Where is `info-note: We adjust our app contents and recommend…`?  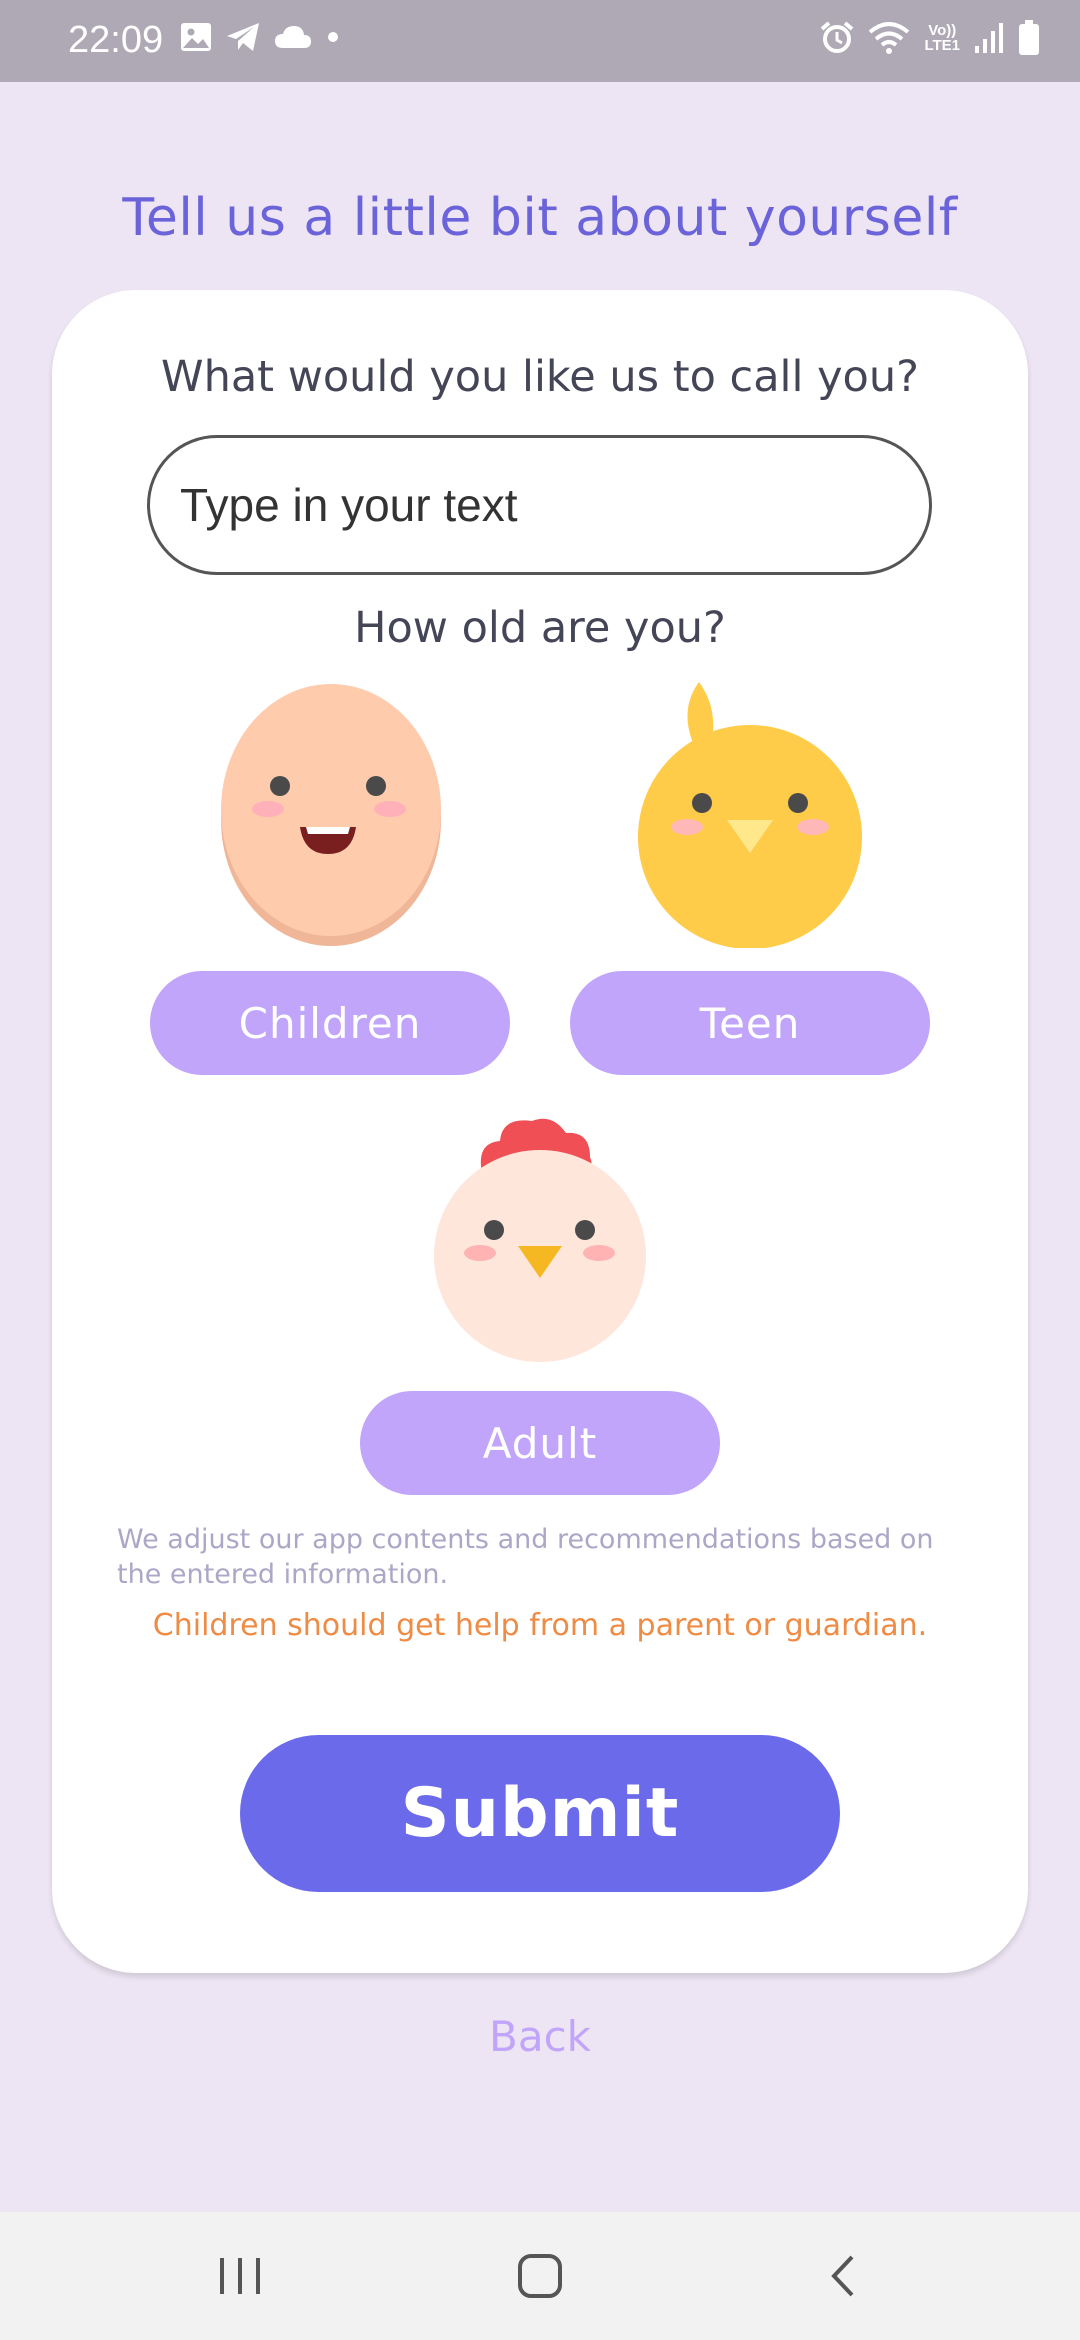 info-note: We adjust our app contents and recommend… is located at coordinates (525, 1557).